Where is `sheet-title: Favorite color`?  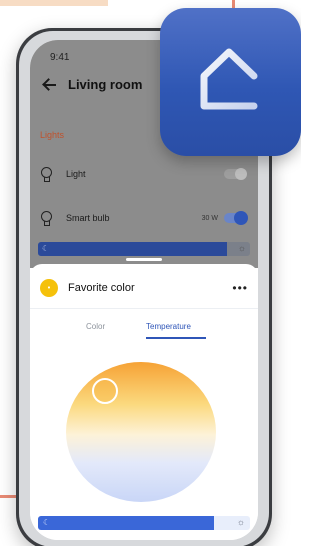 sheet-title: Favorite color is located at coordinates (101, 288).